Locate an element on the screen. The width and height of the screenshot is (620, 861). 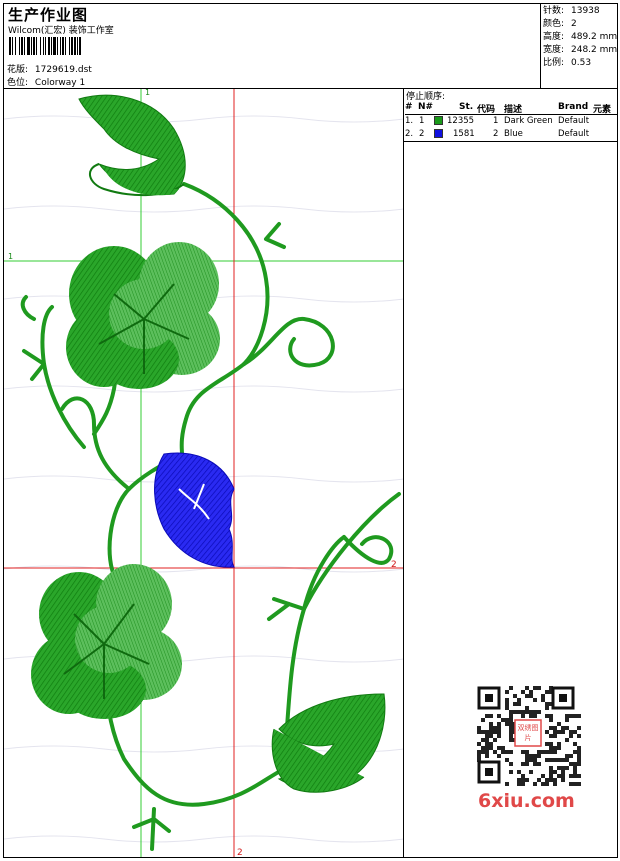
watermark-text: 6xiu.com is located at coordinates (526, 801).